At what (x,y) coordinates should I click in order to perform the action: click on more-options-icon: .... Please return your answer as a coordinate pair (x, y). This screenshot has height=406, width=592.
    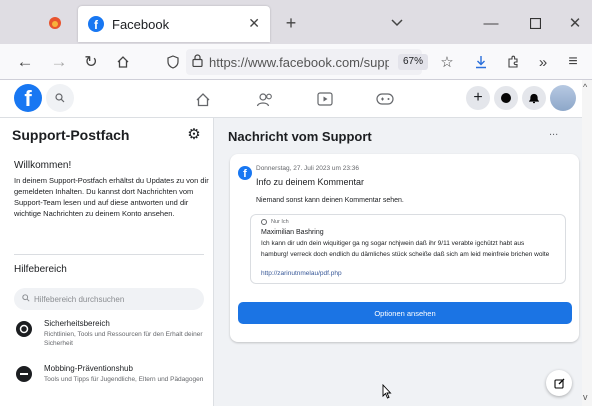
    Looking at the image, I should click on (553, 132).